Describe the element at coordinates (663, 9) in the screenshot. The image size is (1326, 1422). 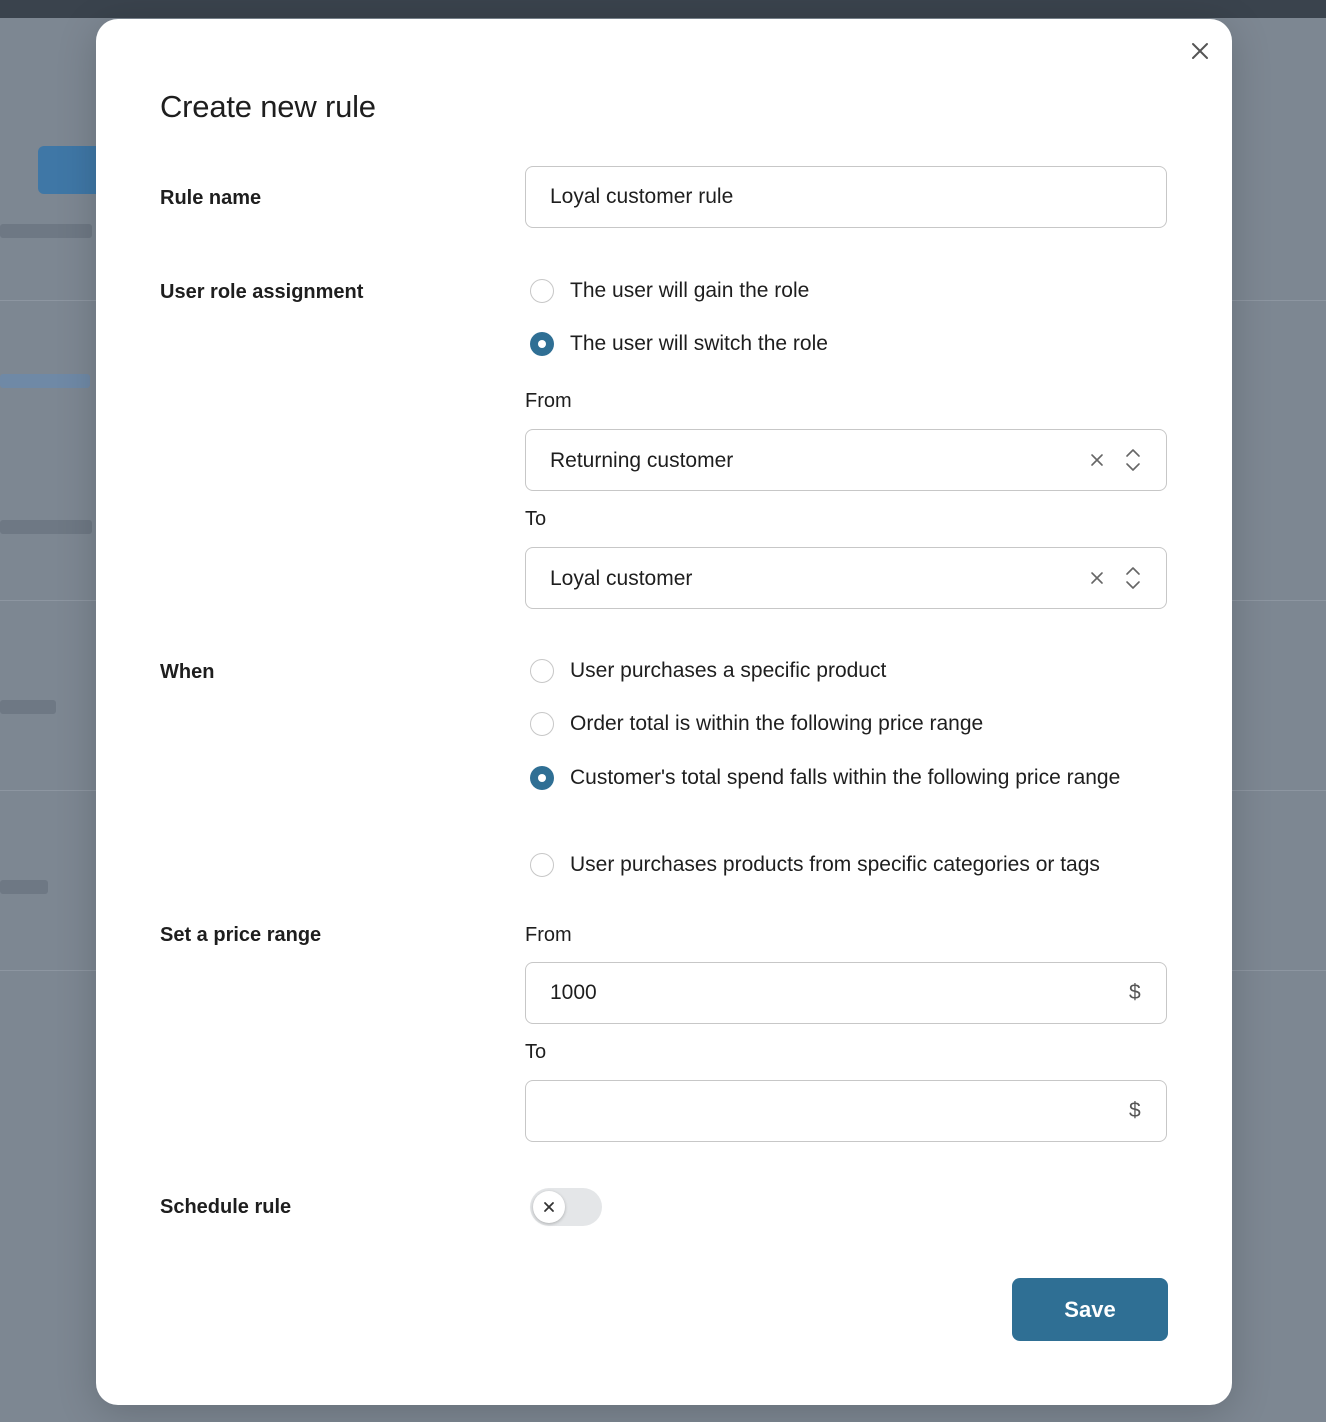
I see `background-topbar` at that location.